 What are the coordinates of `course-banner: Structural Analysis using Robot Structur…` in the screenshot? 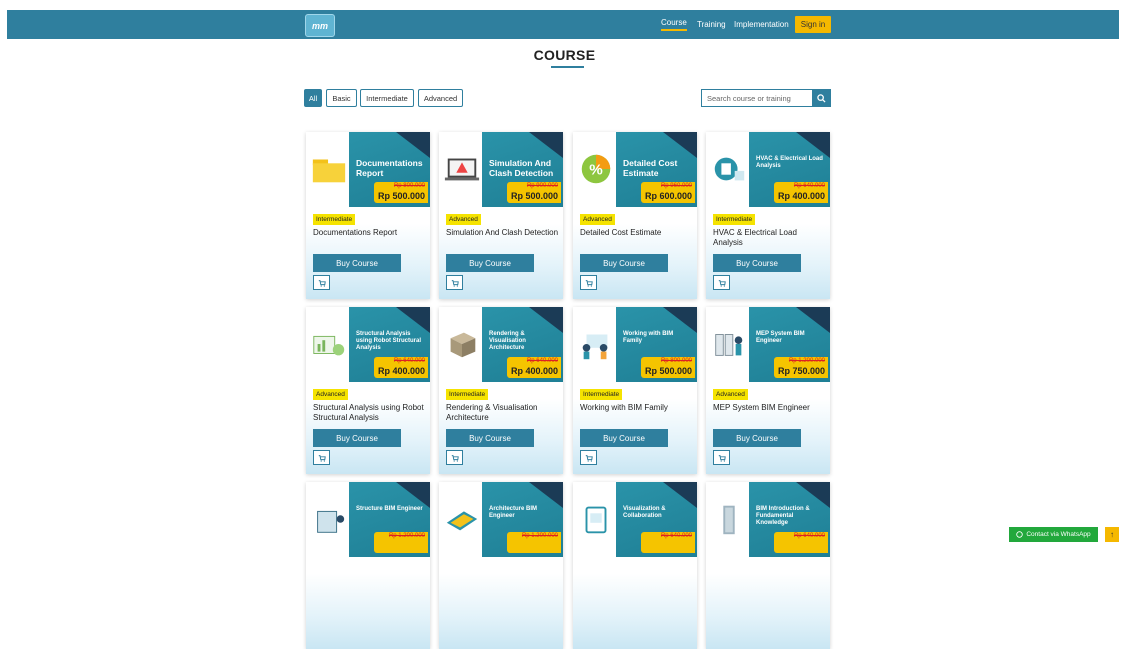 It's located at (368, 344).